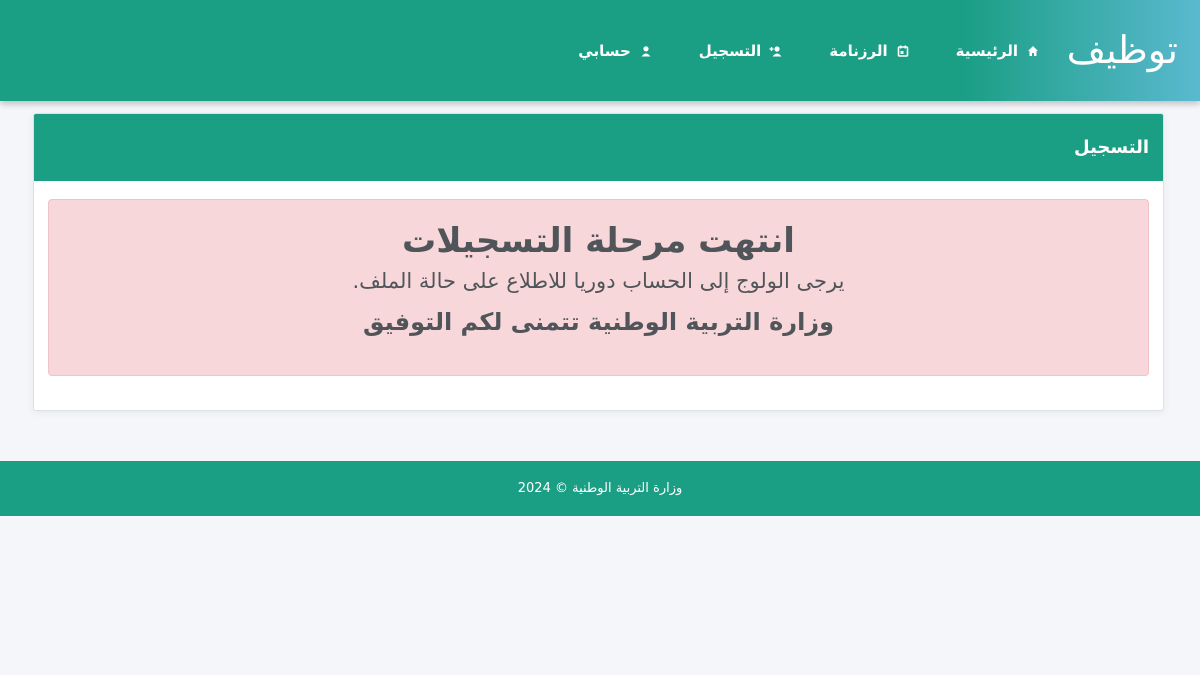  Describe the element at coordinates (1122, 50) in the screenshot. I see `site-logo: توظيف` at that location.